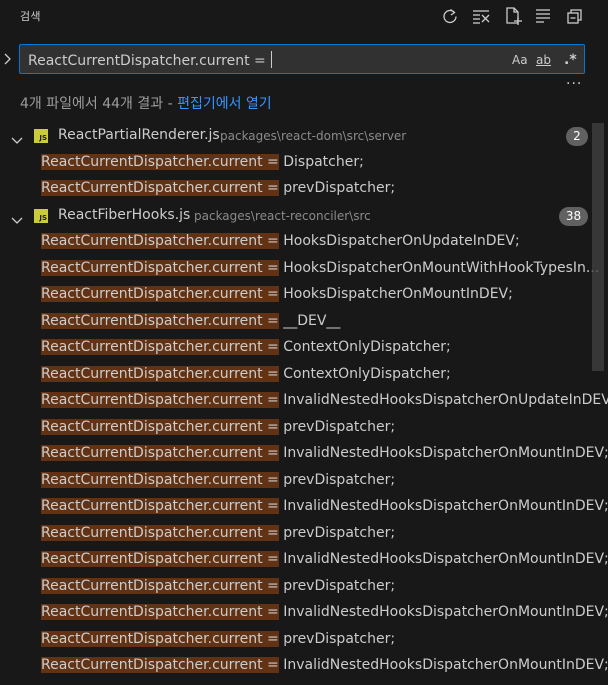  I want to click on file-path: packages\react-dom\src\server, so click(313, 136).